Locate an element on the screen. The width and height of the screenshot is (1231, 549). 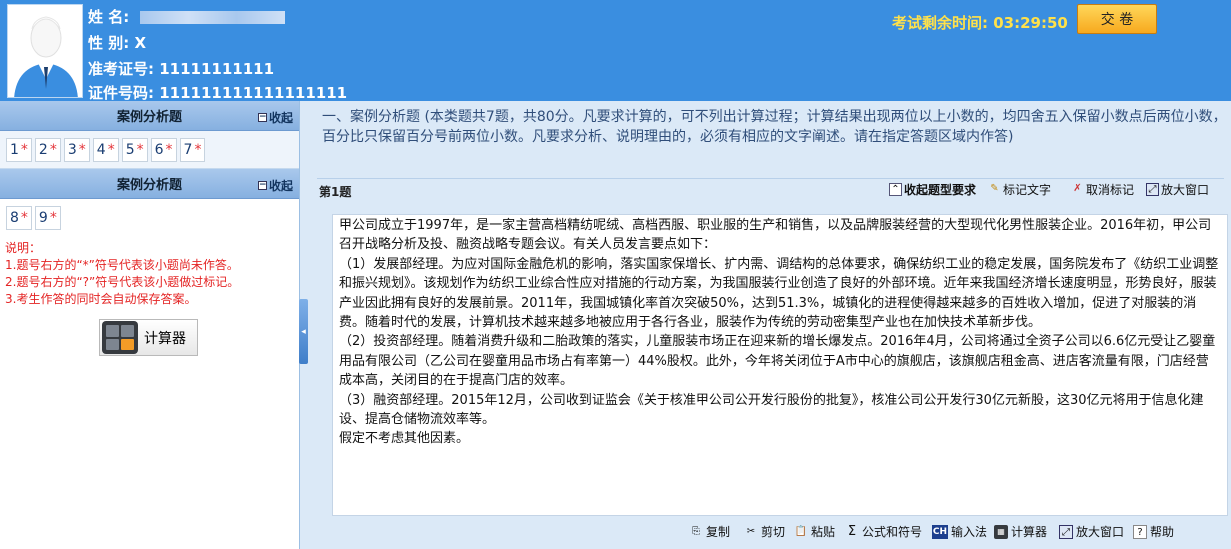
question-number: 8 is located at coordinates (14, 218).